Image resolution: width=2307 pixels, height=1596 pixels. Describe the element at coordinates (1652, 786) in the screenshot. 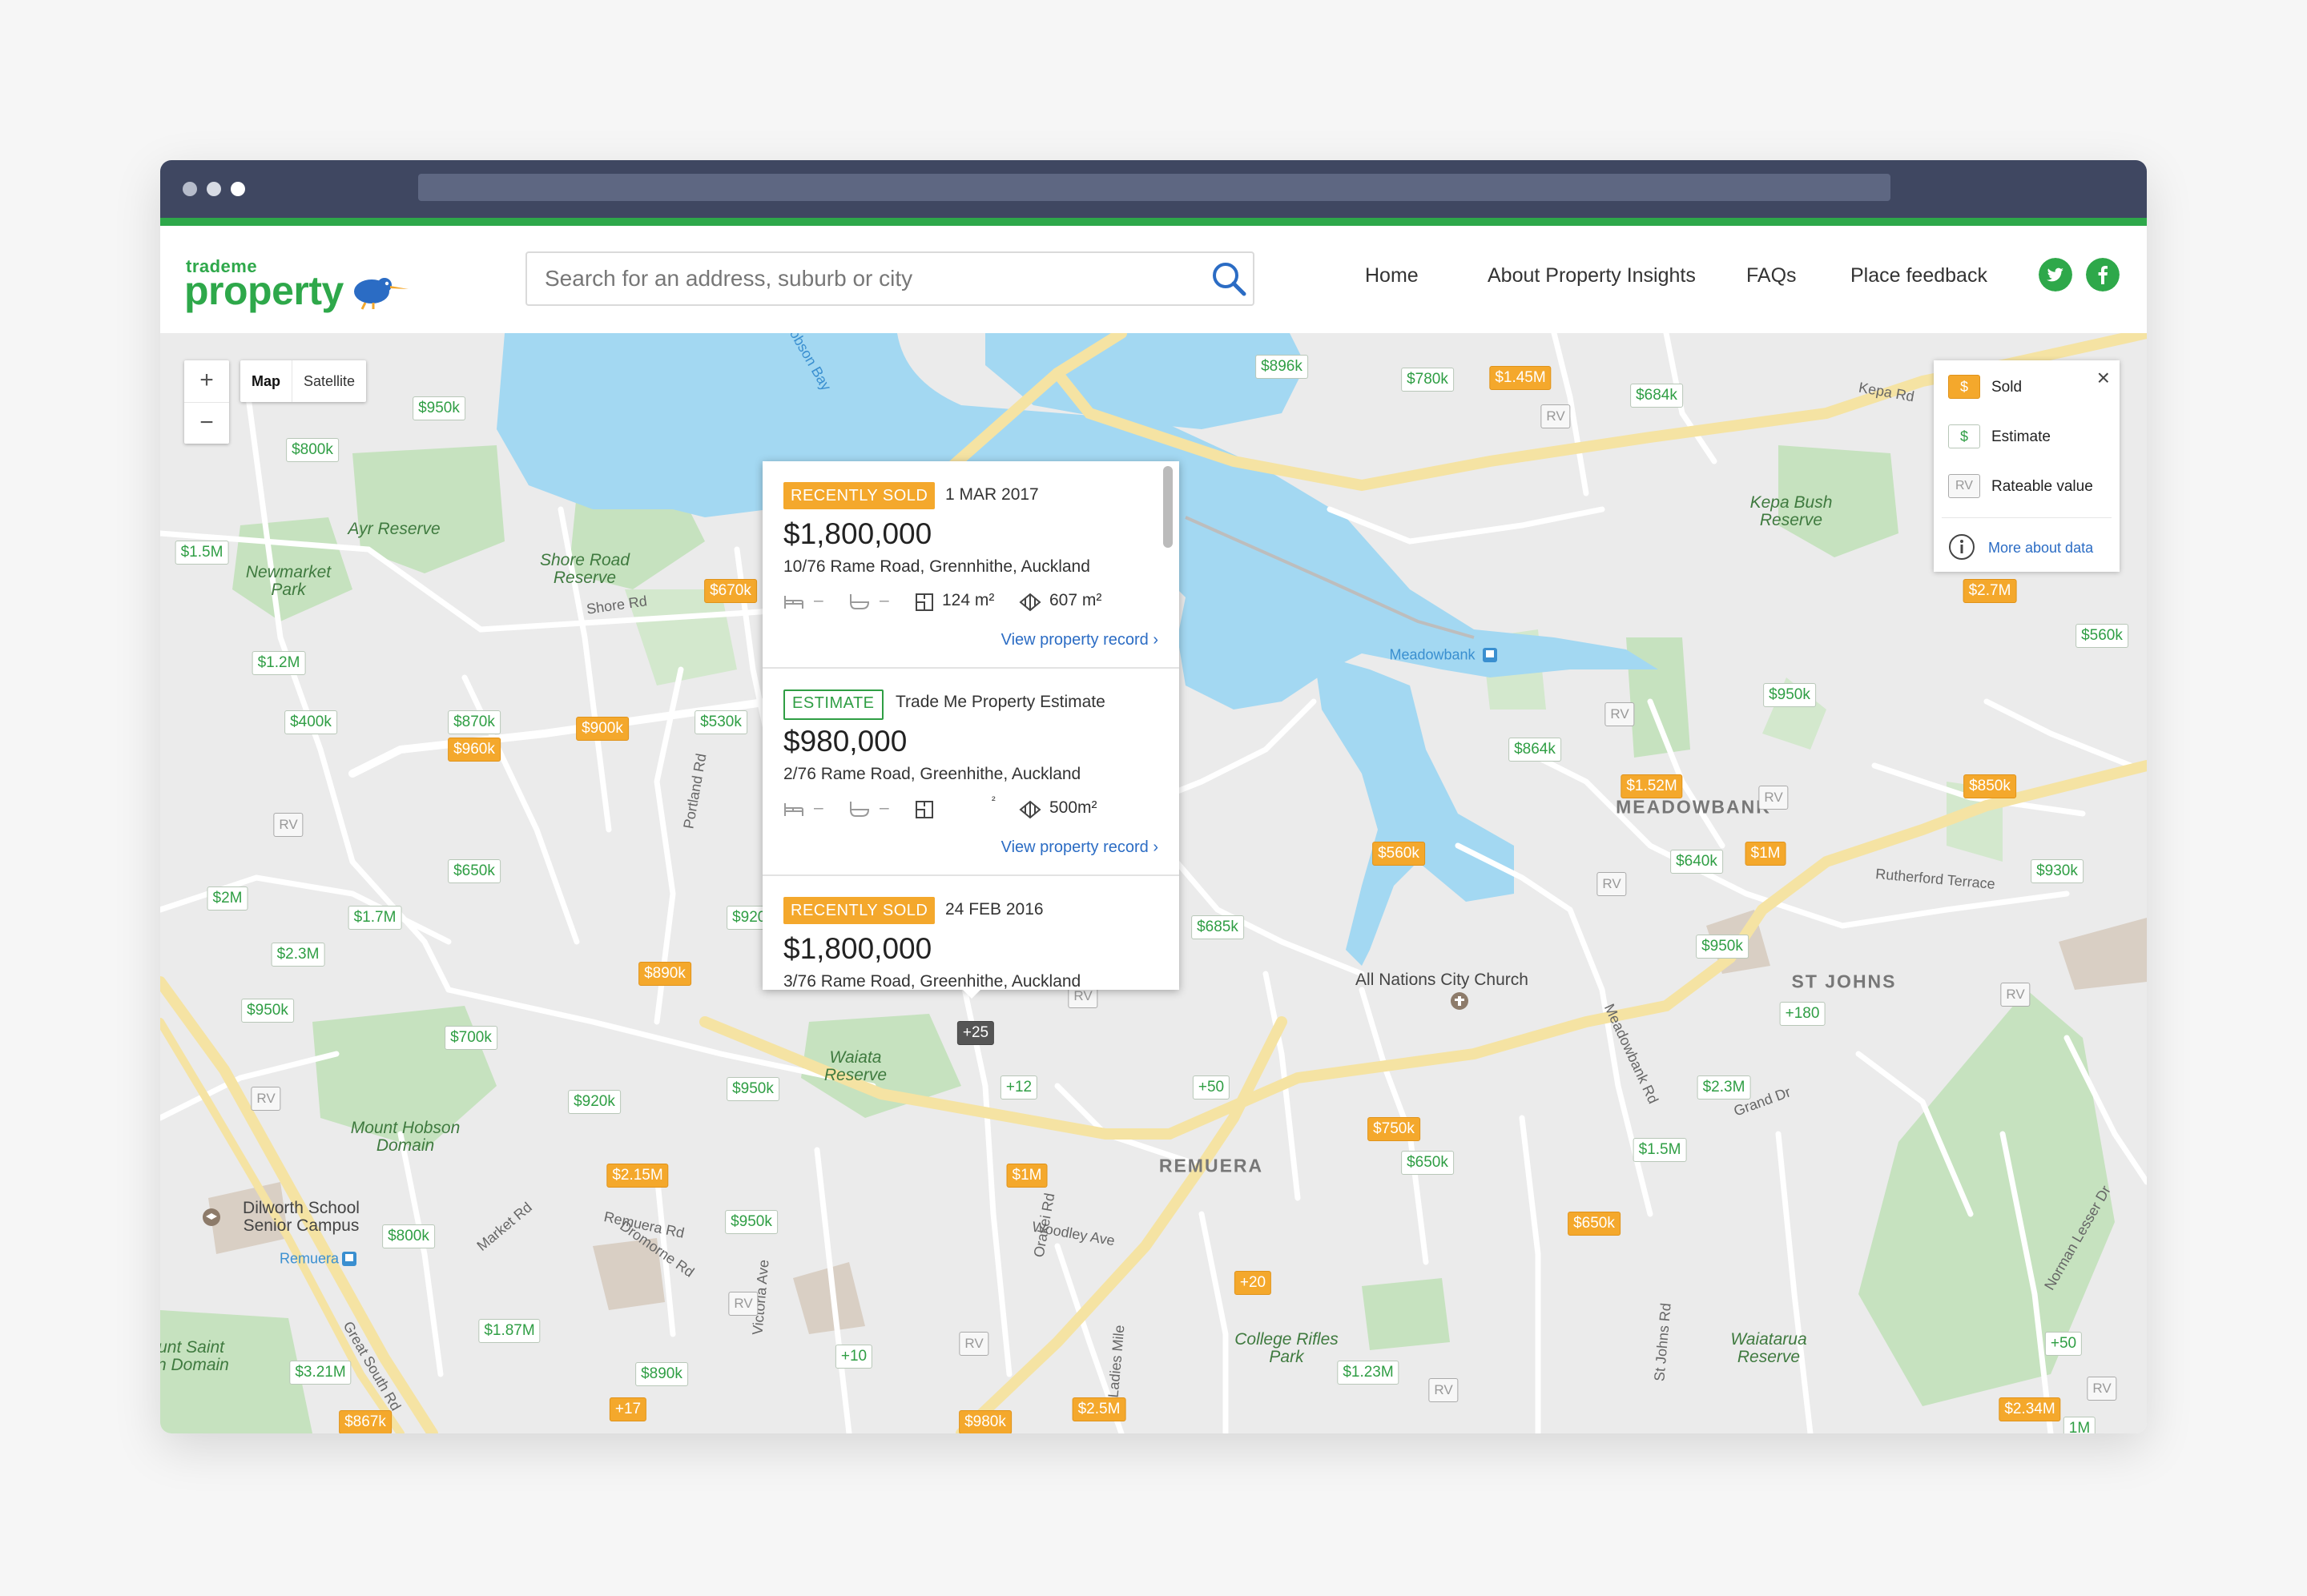

I see `property-pin: $1.52M` at that location.